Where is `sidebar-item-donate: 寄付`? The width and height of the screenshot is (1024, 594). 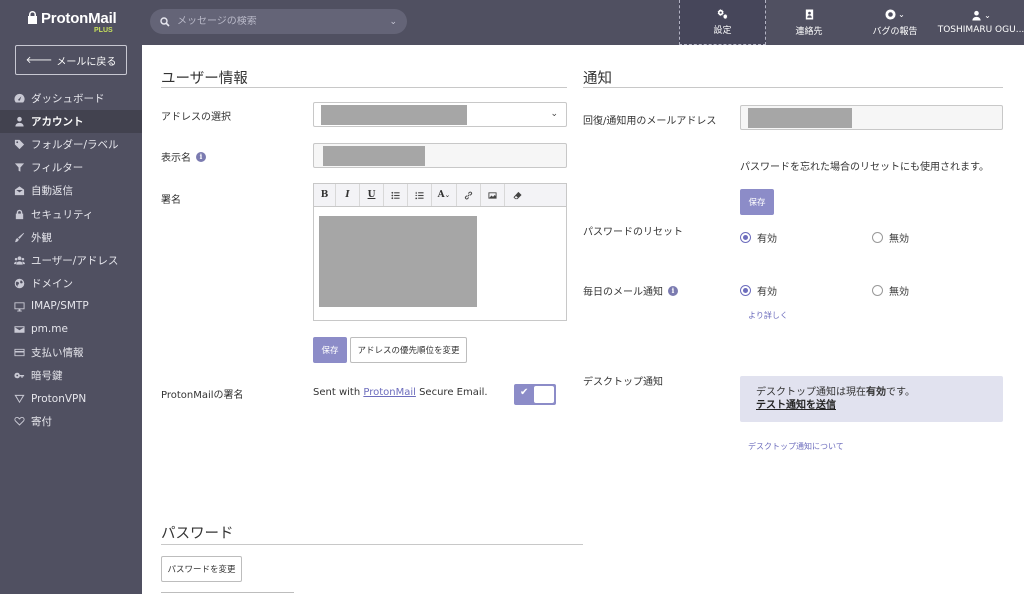
sidebar-item-donate: 寄付 is located at coordinates (71, 421).